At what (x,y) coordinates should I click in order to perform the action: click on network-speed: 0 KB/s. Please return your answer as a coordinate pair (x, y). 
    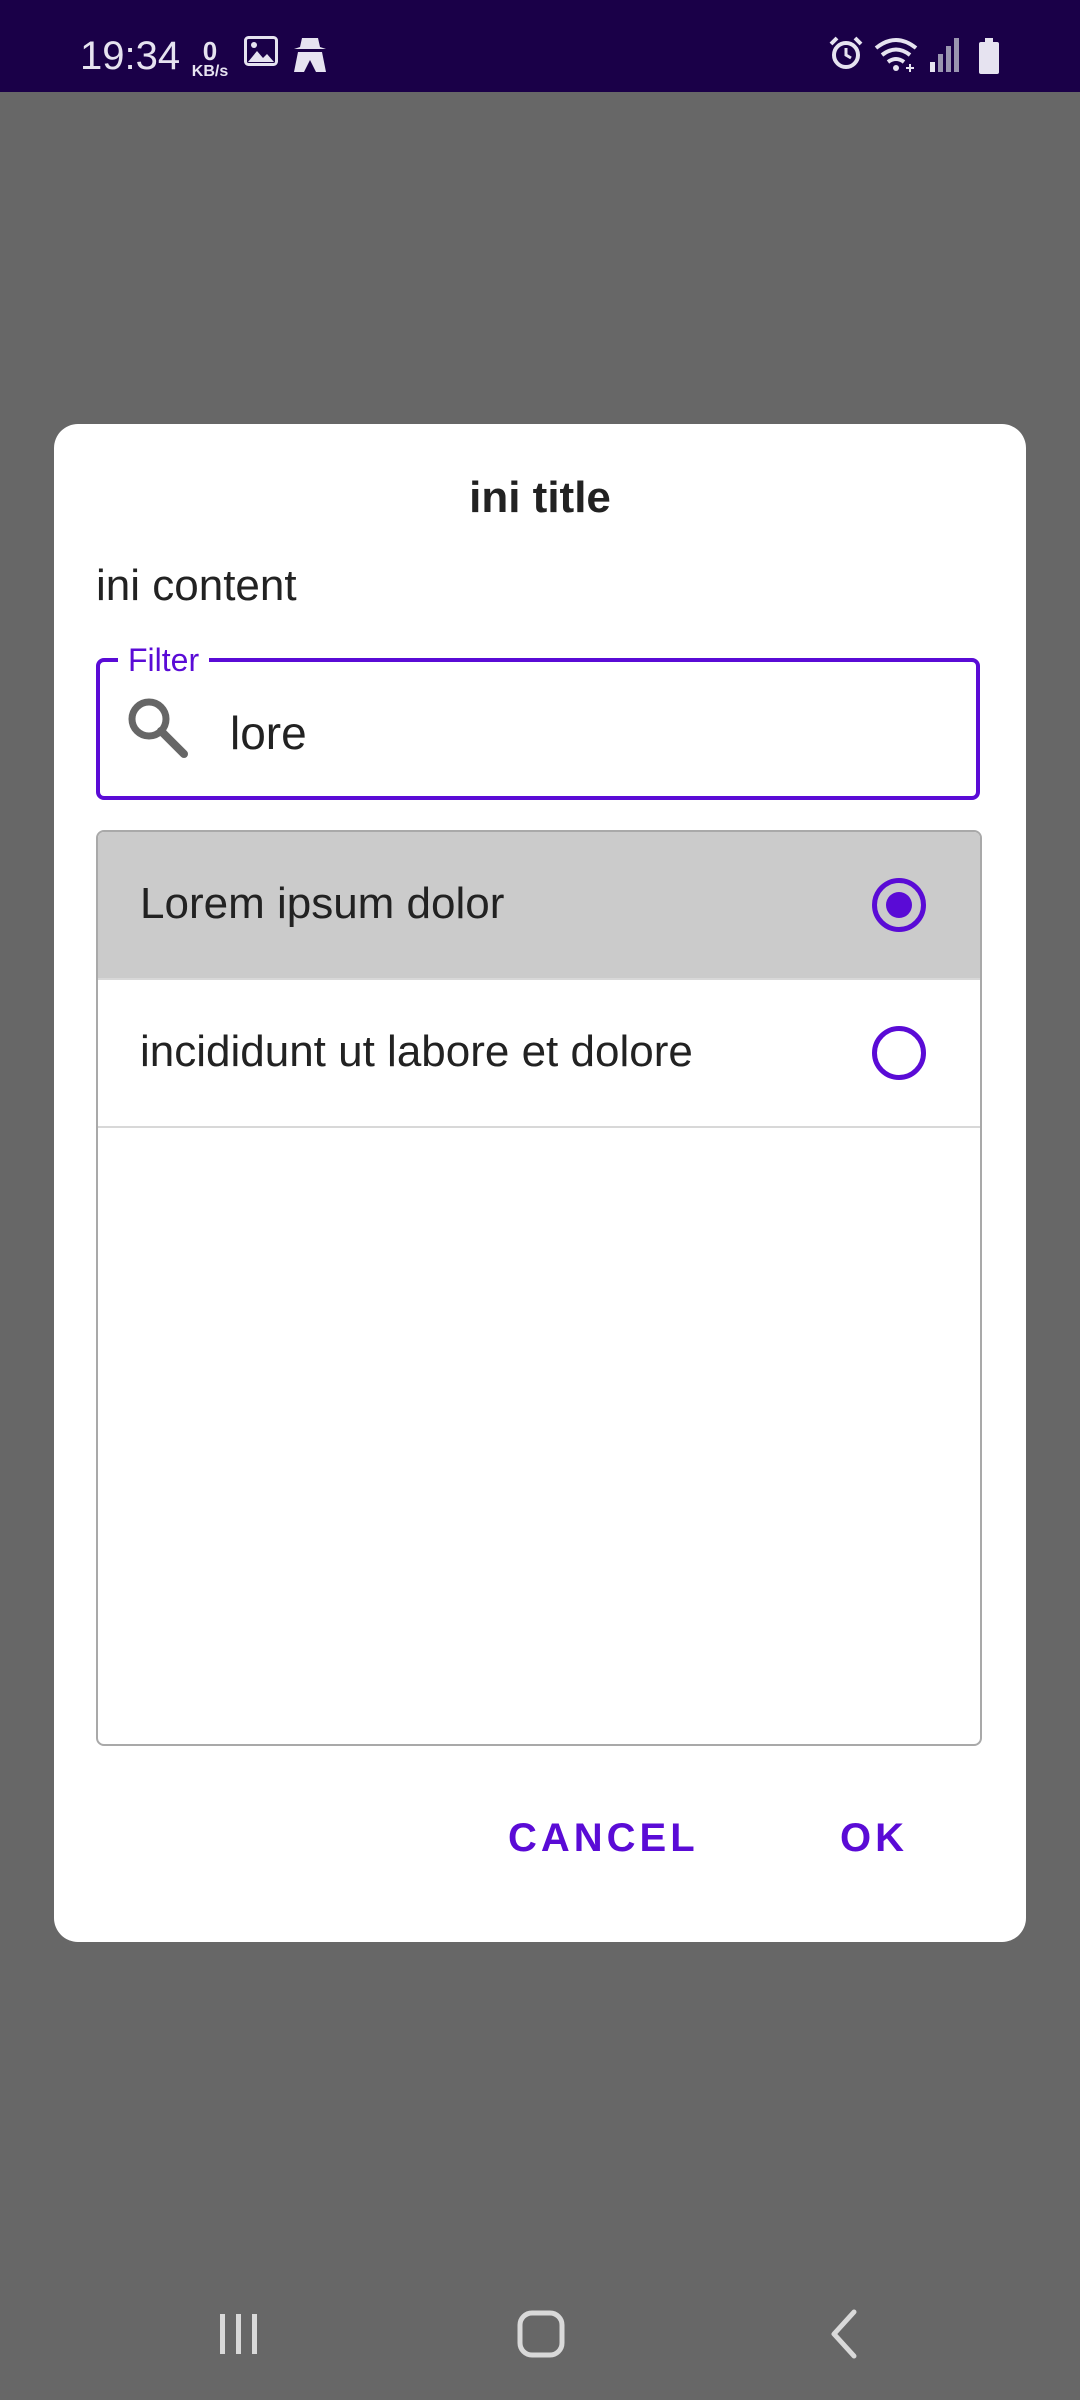
    Looking at the image, I should click on (210, 59).